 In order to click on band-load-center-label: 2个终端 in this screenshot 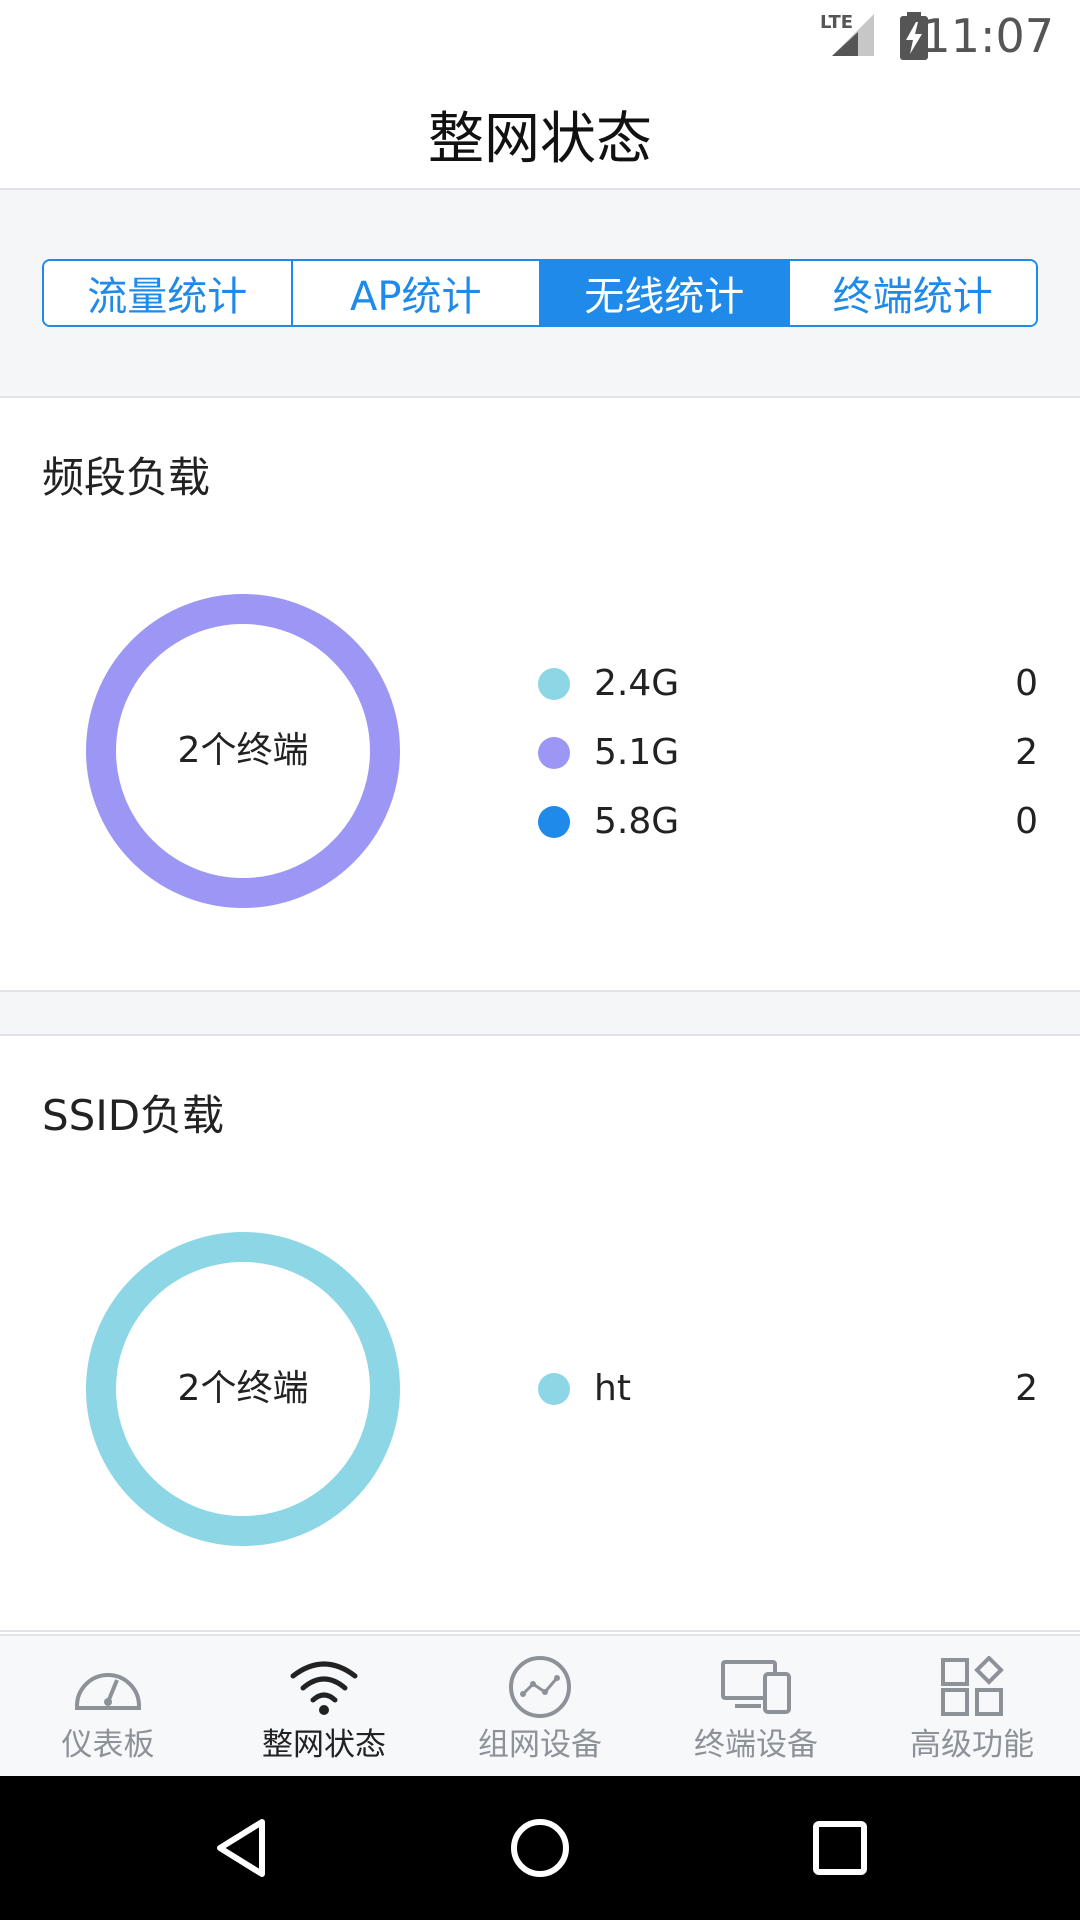, I will do `click(243, 750)`.